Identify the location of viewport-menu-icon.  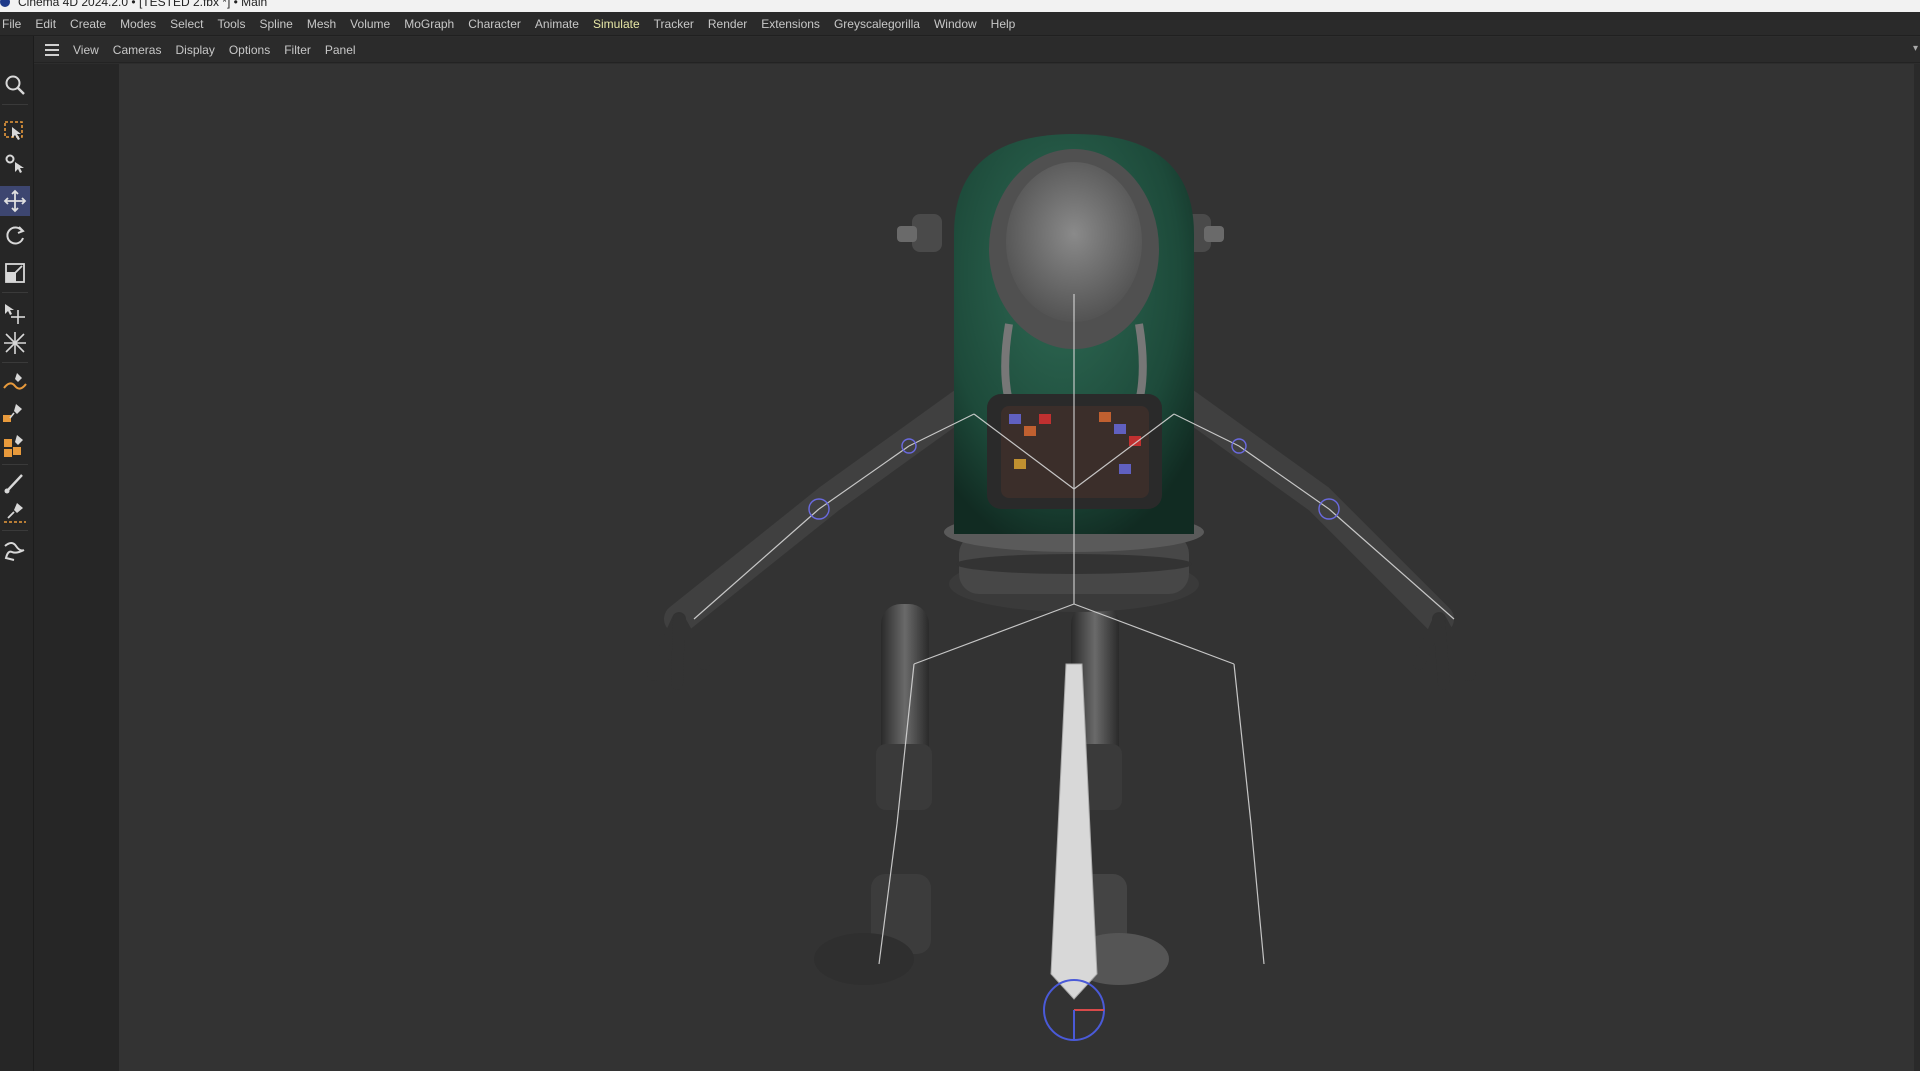
(52, 50).